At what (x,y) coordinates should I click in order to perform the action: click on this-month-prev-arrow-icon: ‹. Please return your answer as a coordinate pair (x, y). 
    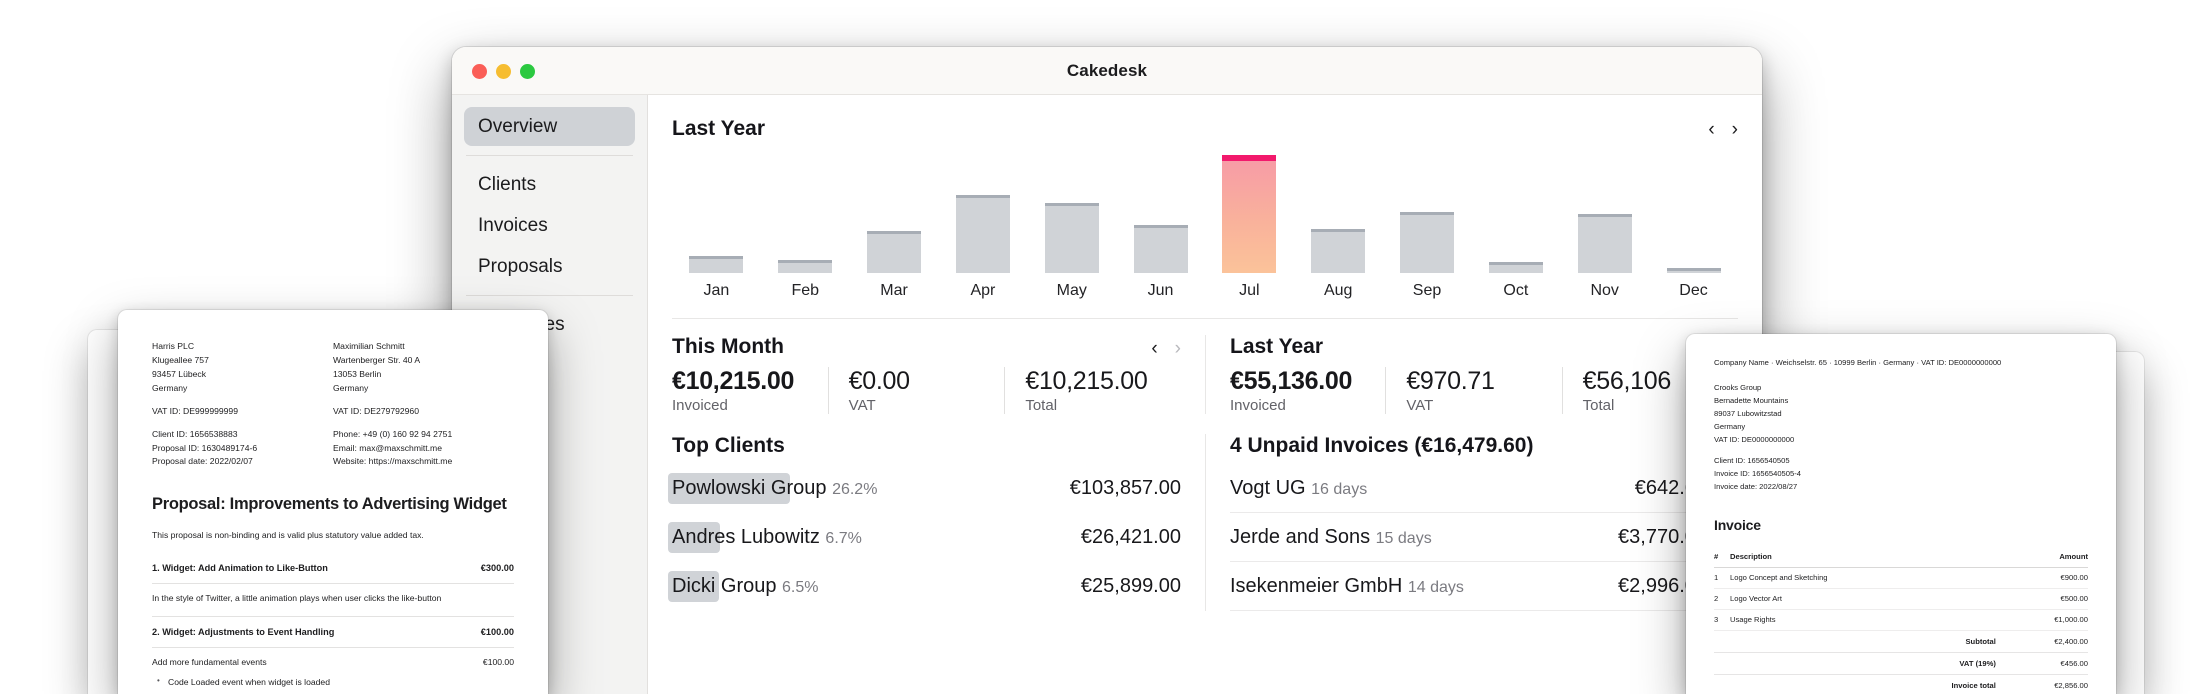
    Looking at the image, I should click on (1154, 348).